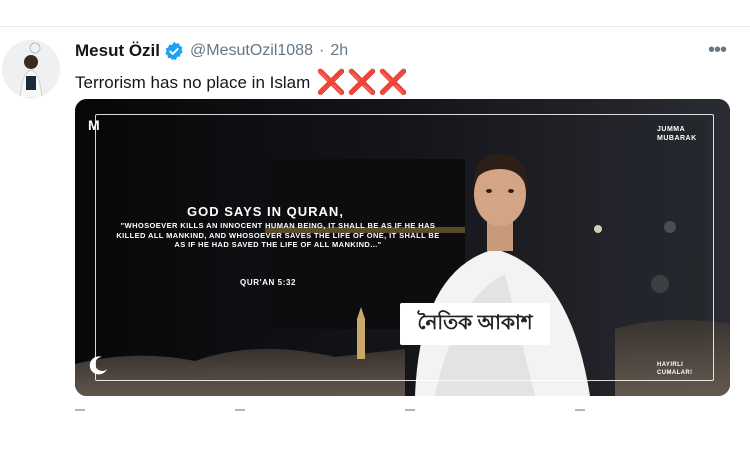 This screenshot has width=750, height=450. I want to click on jumma-mubarak-label: JUMMA MUBARAK, so click(677, 134).